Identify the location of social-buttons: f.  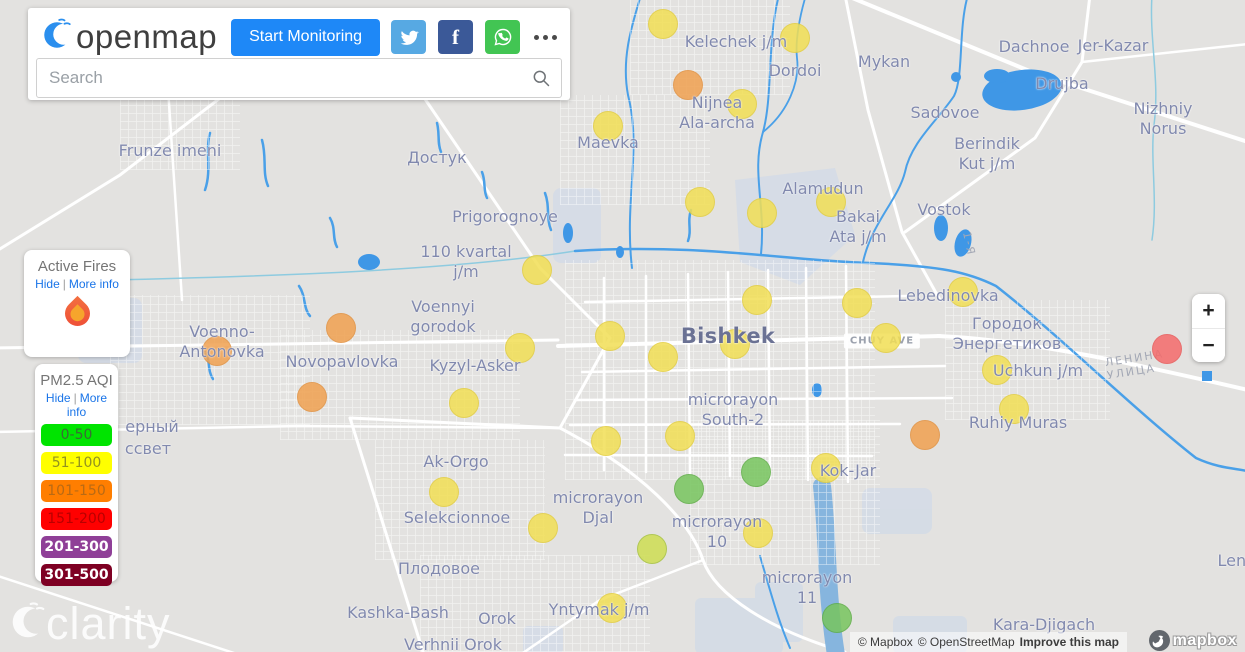
(456, 37).